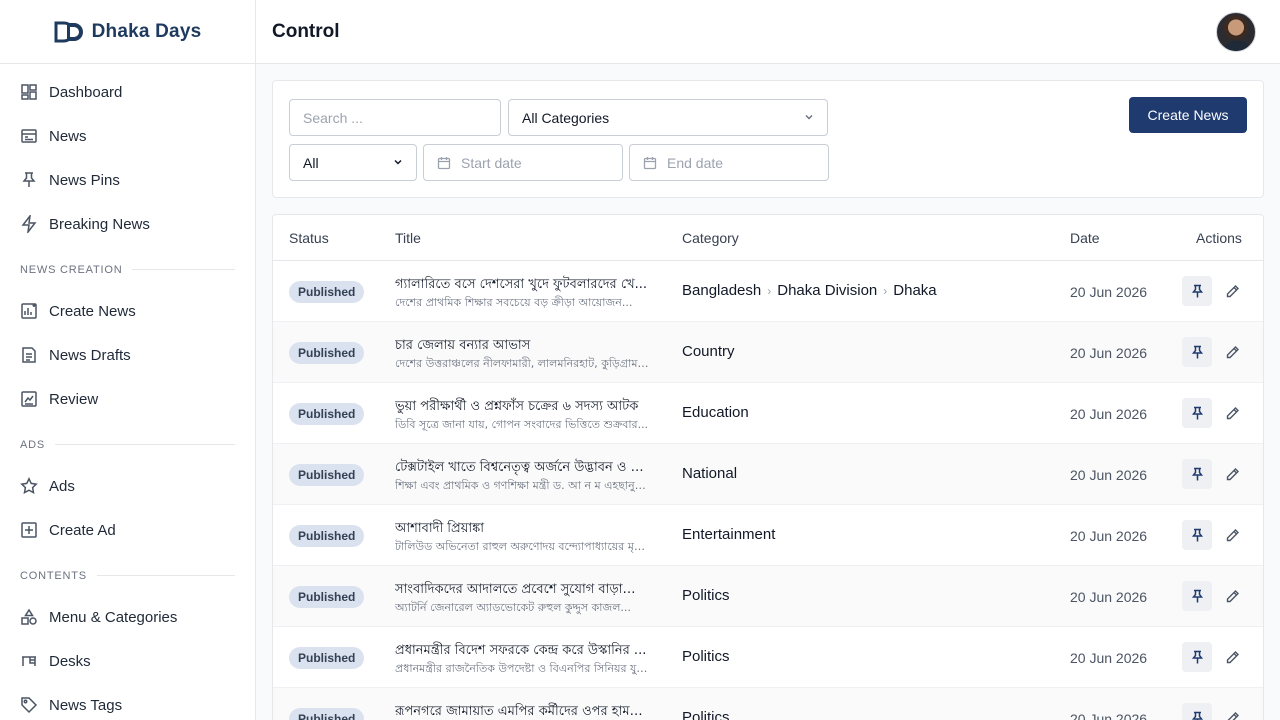  Describe the element at coordinates (146, 31) in the screenshot. I see `brand-name: Dhaka Days` at that location.